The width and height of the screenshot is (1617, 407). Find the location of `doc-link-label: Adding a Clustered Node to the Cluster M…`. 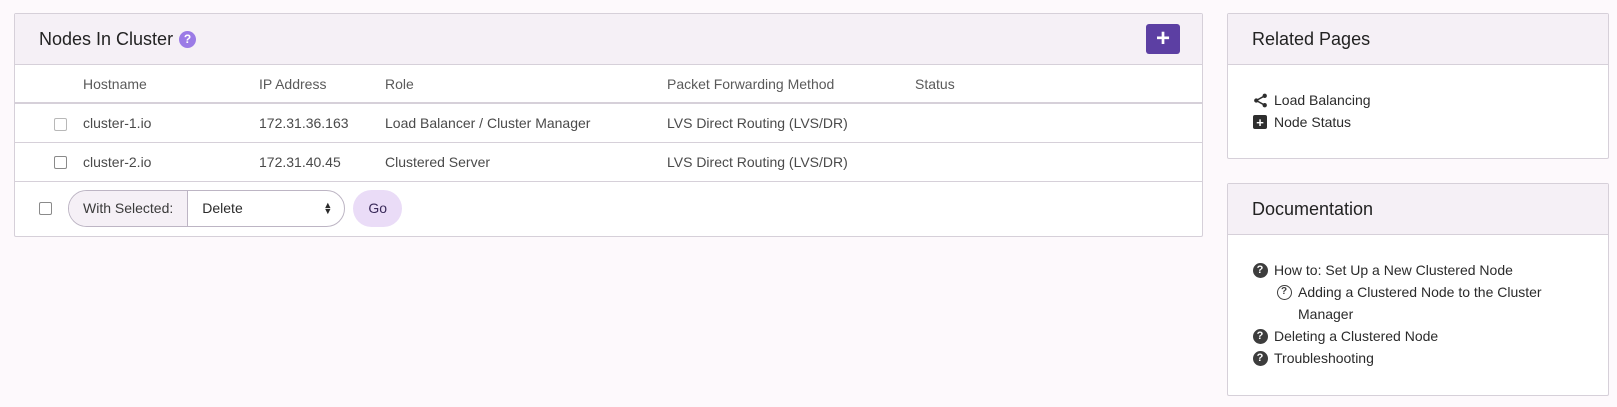

doc-link-label: Adding a Clustered Node to the Cluster M… is located at coordinates (1441, 303).